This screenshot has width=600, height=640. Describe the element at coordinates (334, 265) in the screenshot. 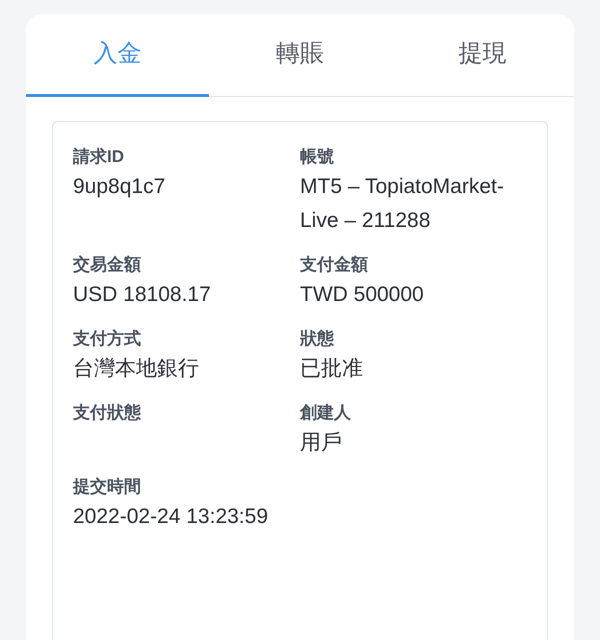

I see `detail-label: 支付金額` at that location.